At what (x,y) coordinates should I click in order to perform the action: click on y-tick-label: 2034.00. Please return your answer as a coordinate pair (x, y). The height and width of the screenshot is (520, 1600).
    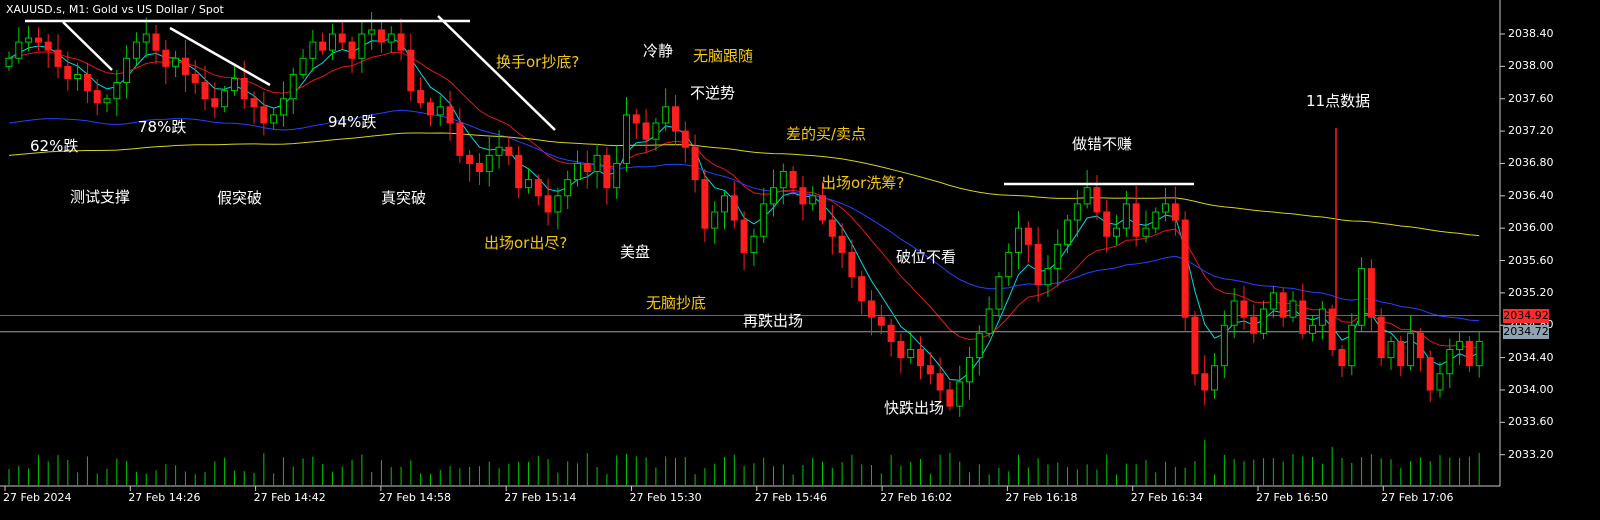
    Looking at the image, I should click on (1531, 389).